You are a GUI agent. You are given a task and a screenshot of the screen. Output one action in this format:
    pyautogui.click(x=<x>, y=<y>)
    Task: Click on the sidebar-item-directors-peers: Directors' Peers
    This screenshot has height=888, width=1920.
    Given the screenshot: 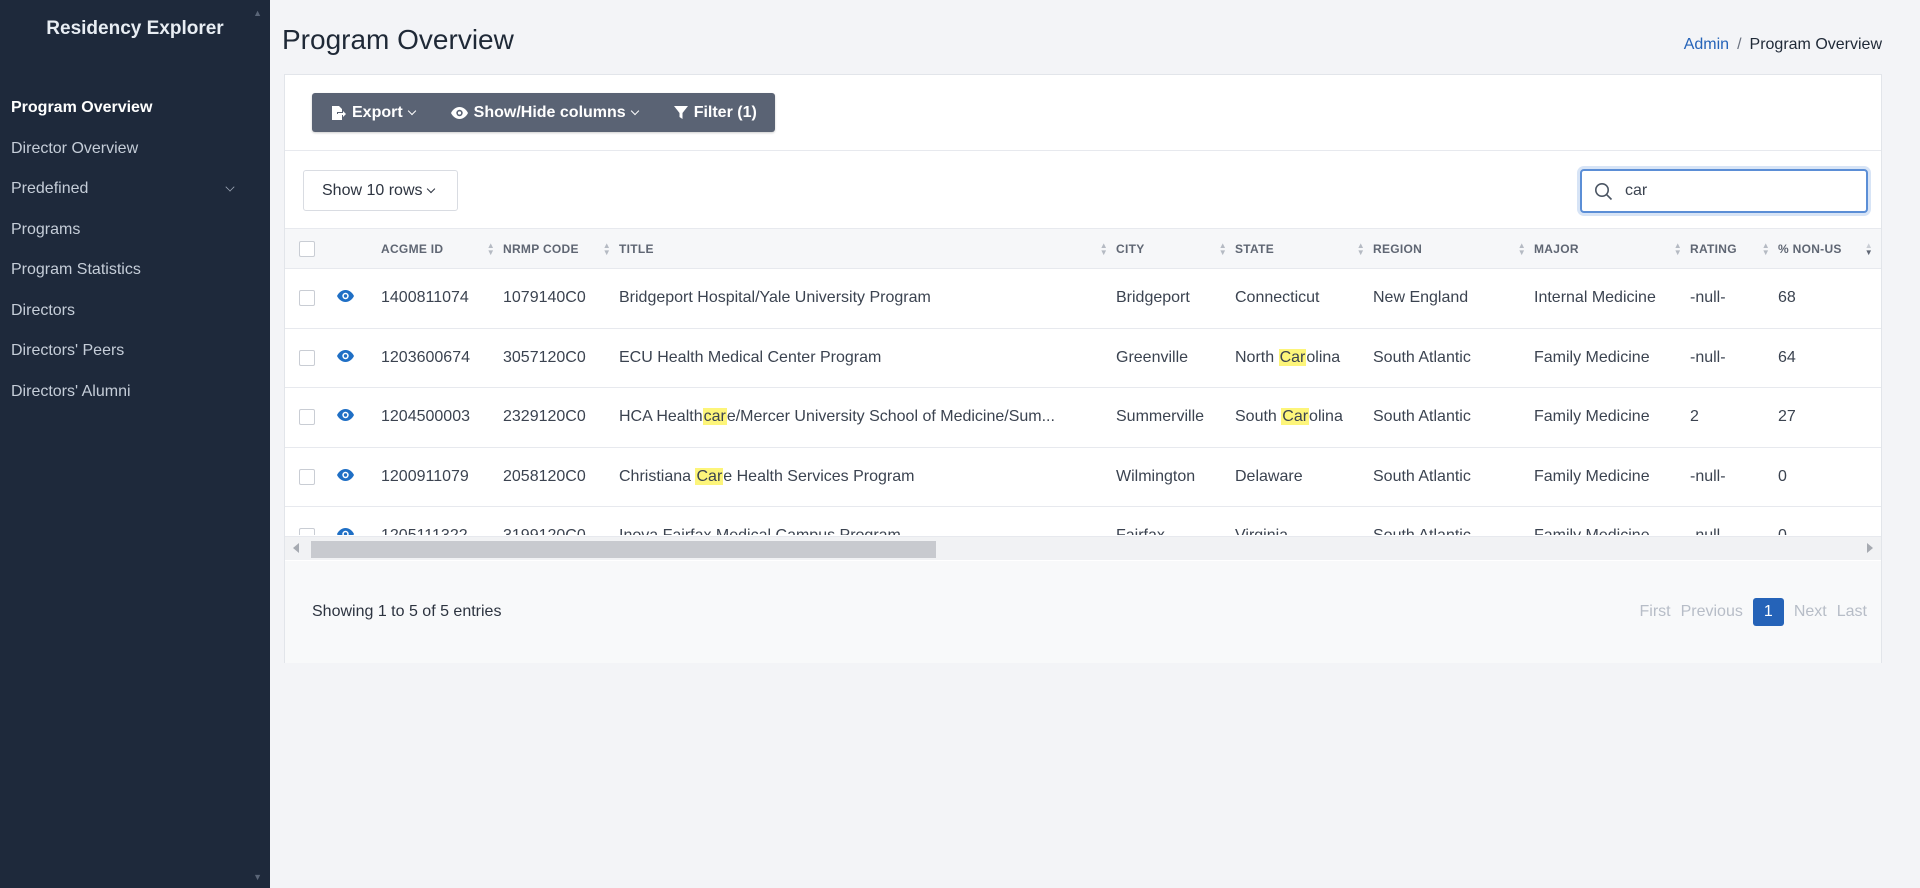 What is the action you would take?
    pyautogui.click(x=135, y=351)
    